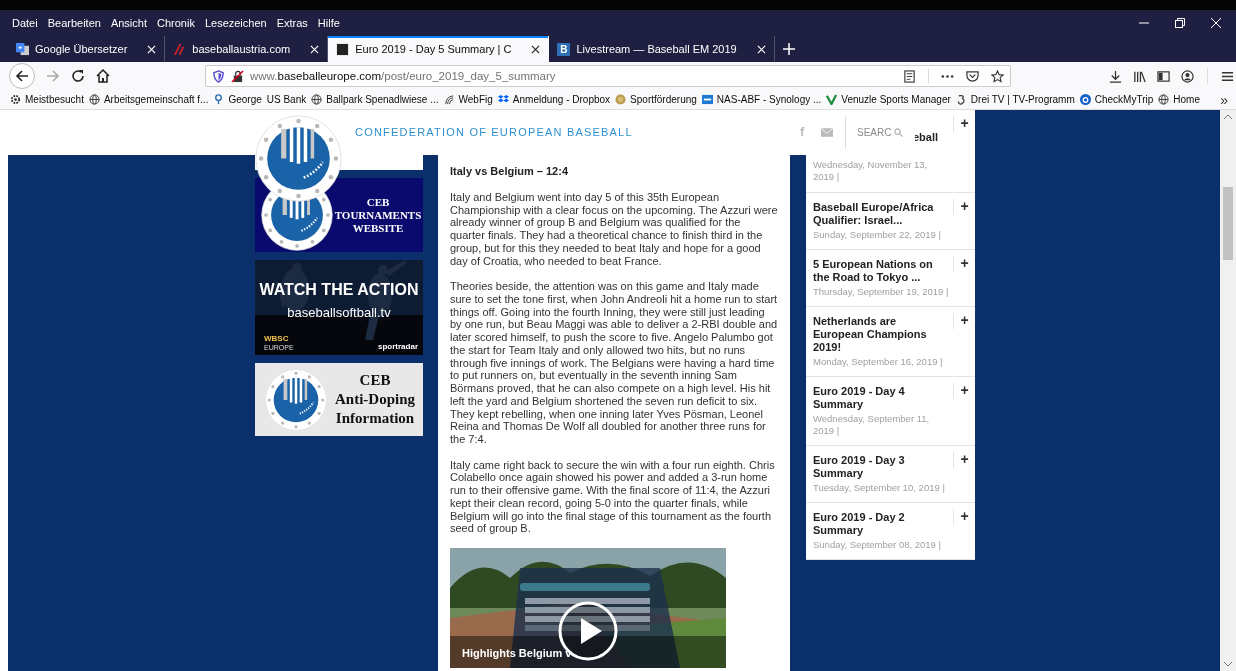 This screenshot has height=671, width=1236. I want to click on banner-headline: WATCH THE ACTION, so click(339, 290).